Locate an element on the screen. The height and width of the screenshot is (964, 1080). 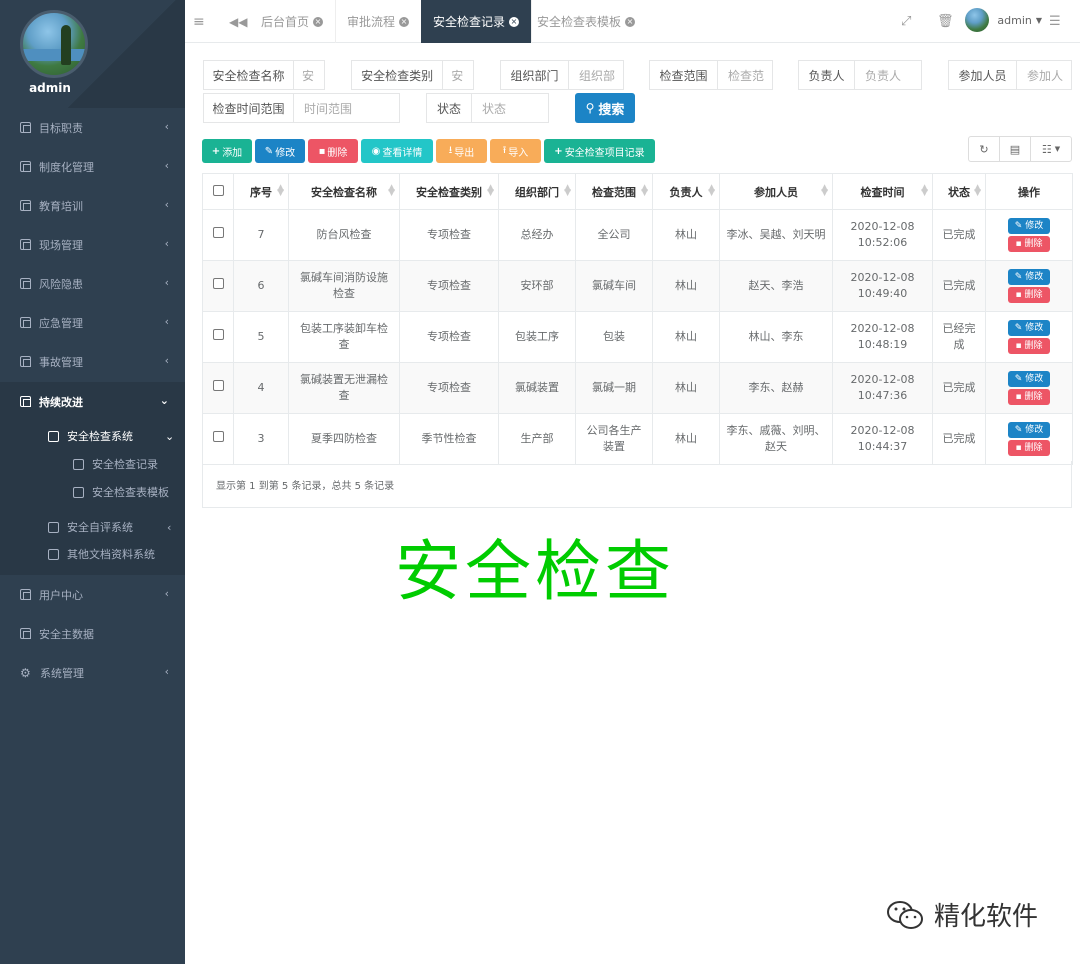
row-delete-label: 删除 is located at coordinates (1033, 346).